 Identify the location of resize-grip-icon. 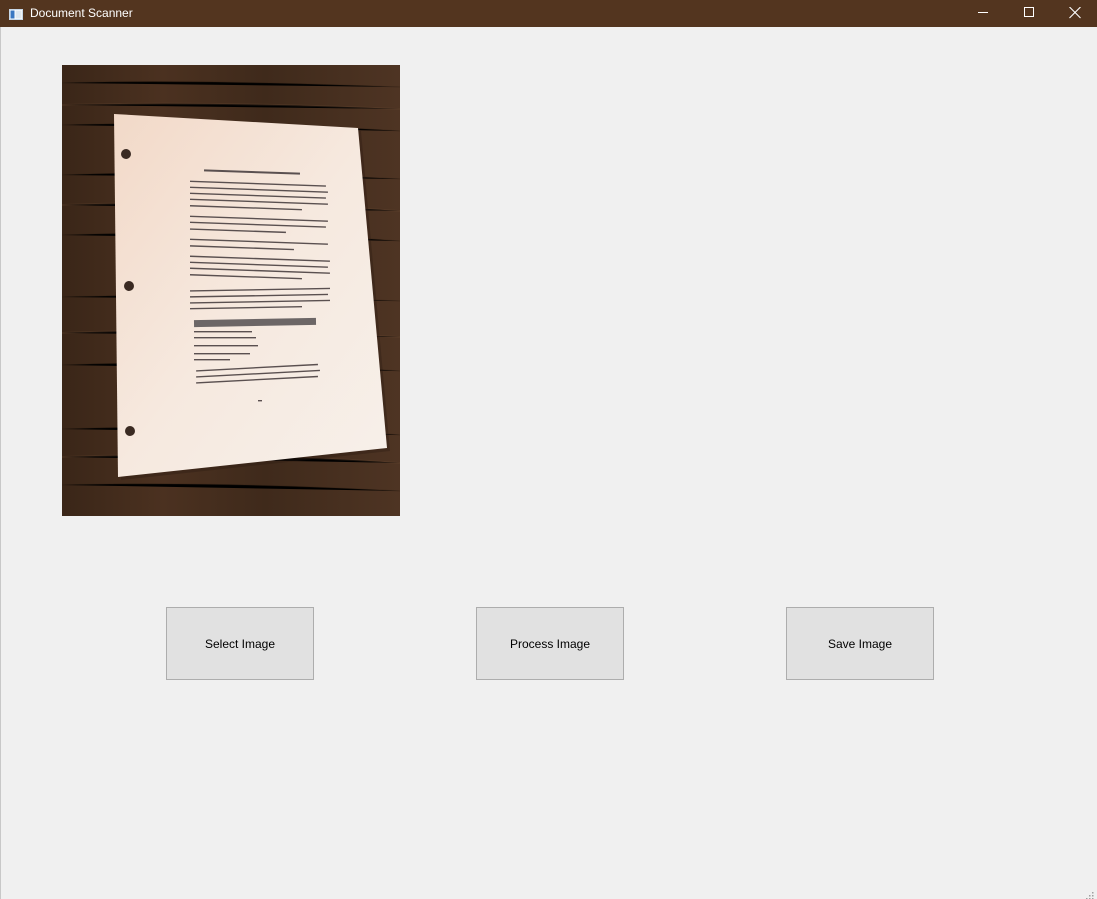
(1089, 893).